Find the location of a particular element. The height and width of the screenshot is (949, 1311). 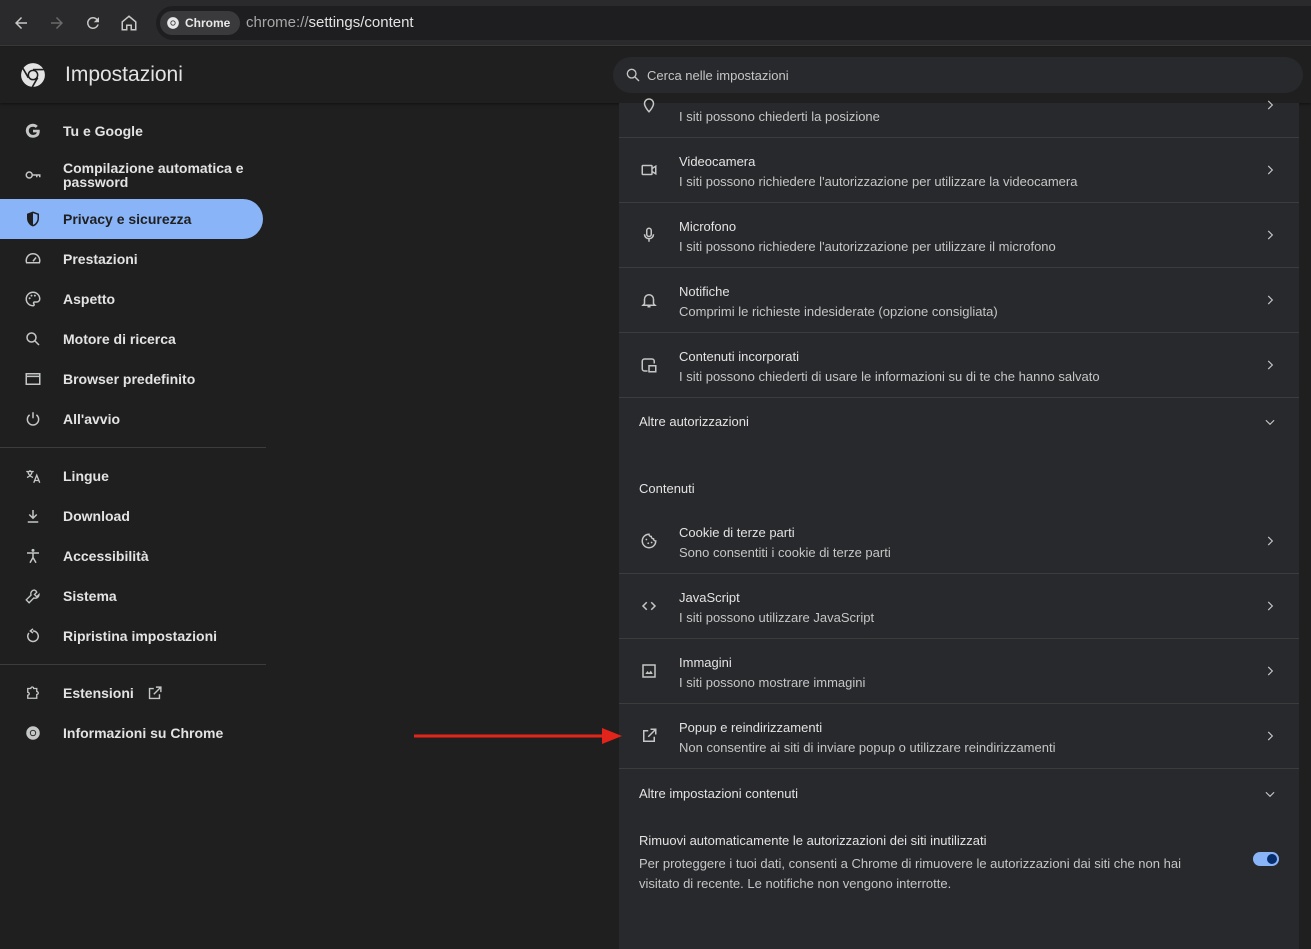

more-permissions-toggle: Altre autorizzazioni is located at coordinates (959, 422).